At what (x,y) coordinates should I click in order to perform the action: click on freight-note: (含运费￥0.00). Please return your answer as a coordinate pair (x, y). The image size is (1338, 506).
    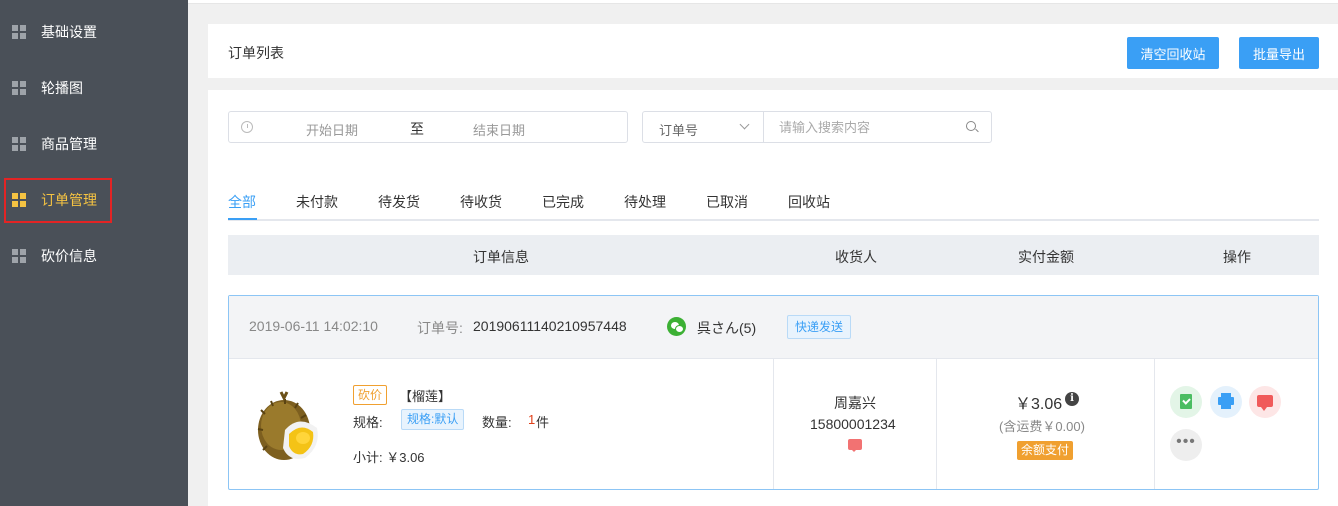
    Looking at the image, I should click on (1042, 426).